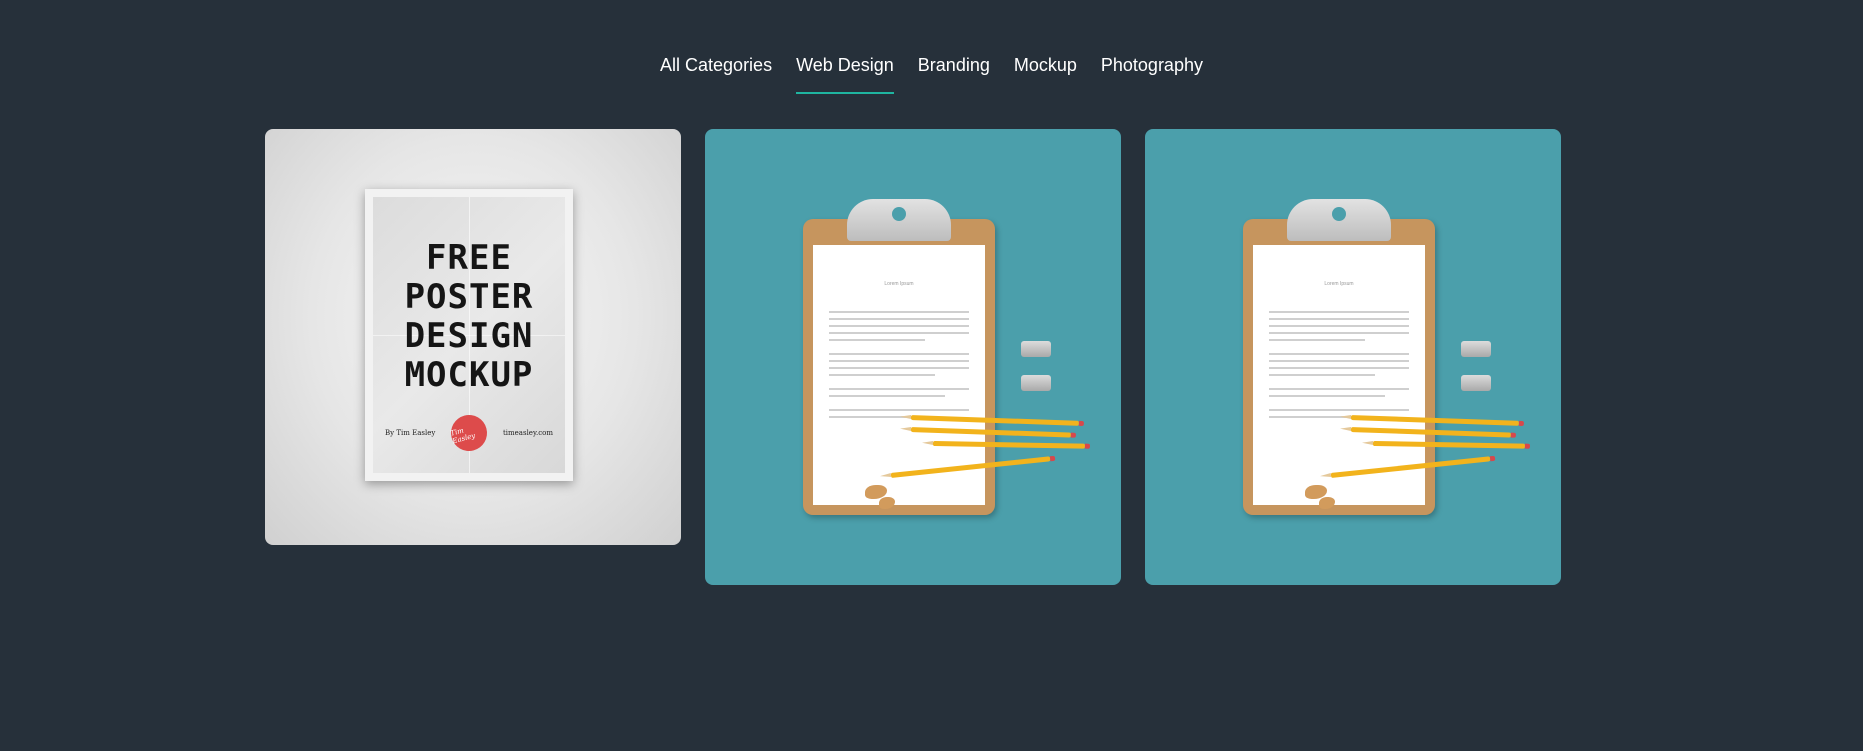 The width and height of the screenshot is (1863, 751). What do you see at coordinates (954, 73) in the screenshot?
I see `tab-branding: Branding` at bounding box center [954, 73].